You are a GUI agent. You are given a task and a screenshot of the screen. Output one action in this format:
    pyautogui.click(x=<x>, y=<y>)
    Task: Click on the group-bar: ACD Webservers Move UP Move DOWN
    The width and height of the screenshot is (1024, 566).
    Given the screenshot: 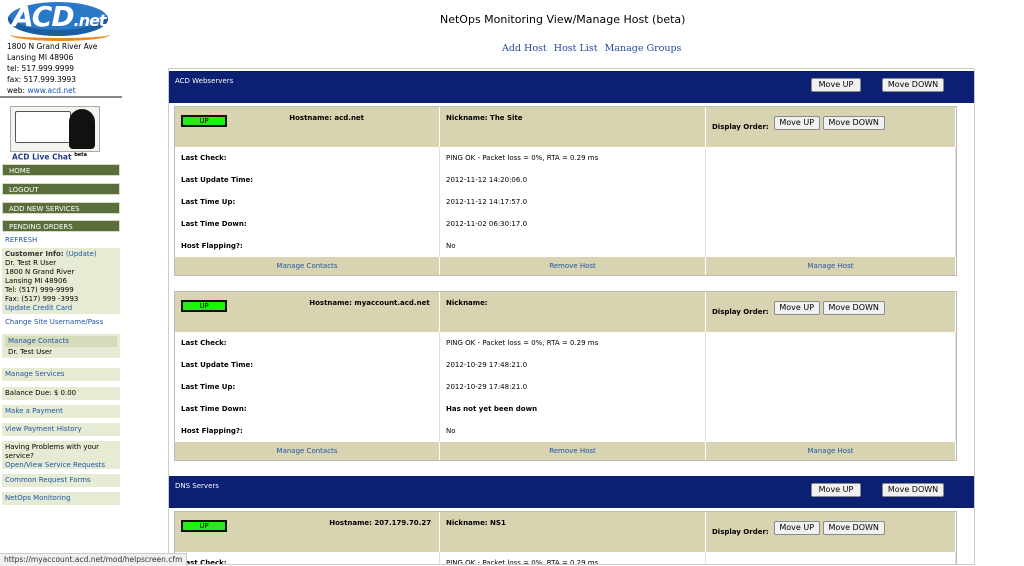 What is the action you would take?
    pyautogui.click(x=571, y=87)
    